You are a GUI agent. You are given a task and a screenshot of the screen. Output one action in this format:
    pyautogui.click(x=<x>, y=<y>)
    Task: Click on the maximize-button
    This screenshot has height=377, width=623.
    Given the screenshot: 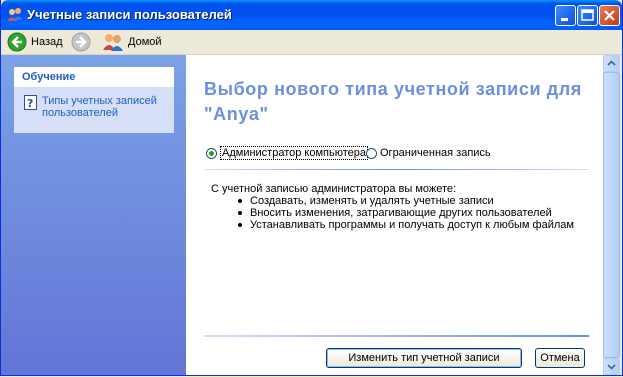 What is the action you would take?
    pyautogui.click(x=587, y=15)
    